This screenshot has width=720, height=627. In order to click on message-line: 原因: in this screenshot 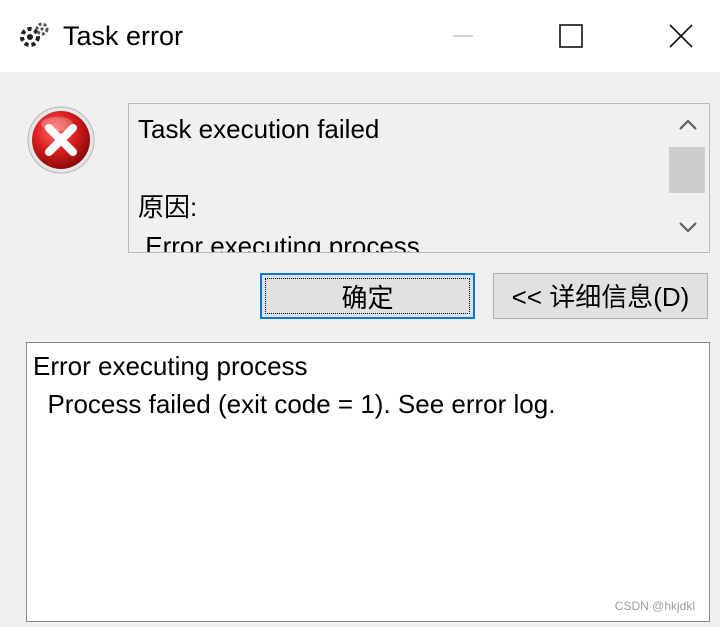, I will do `click(168, 207)`.